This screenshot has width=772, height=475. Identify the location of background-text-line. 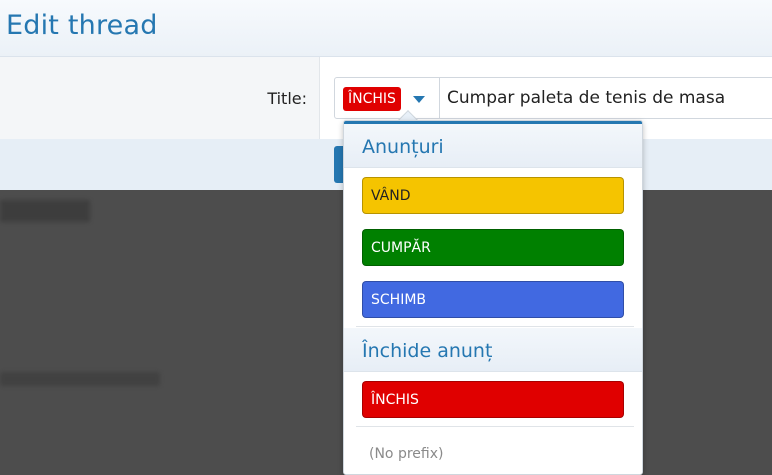
(80, 379).